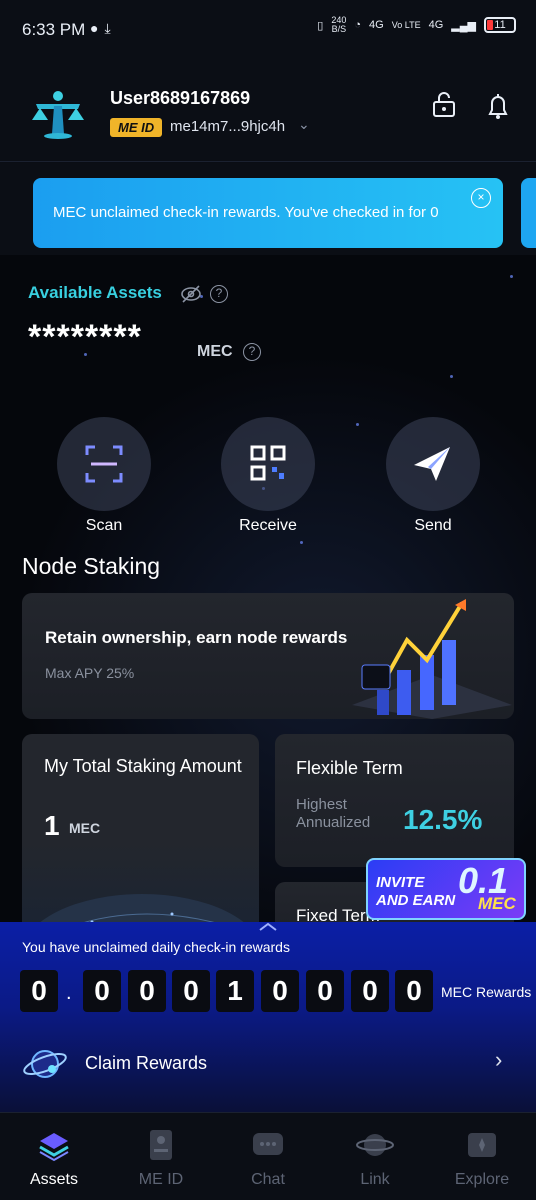  Describe the element at coordinates (394, 800) in the screenshot. I see `flexible-term-card: Flexible Term Highest Annualized 12.5%` at that location.